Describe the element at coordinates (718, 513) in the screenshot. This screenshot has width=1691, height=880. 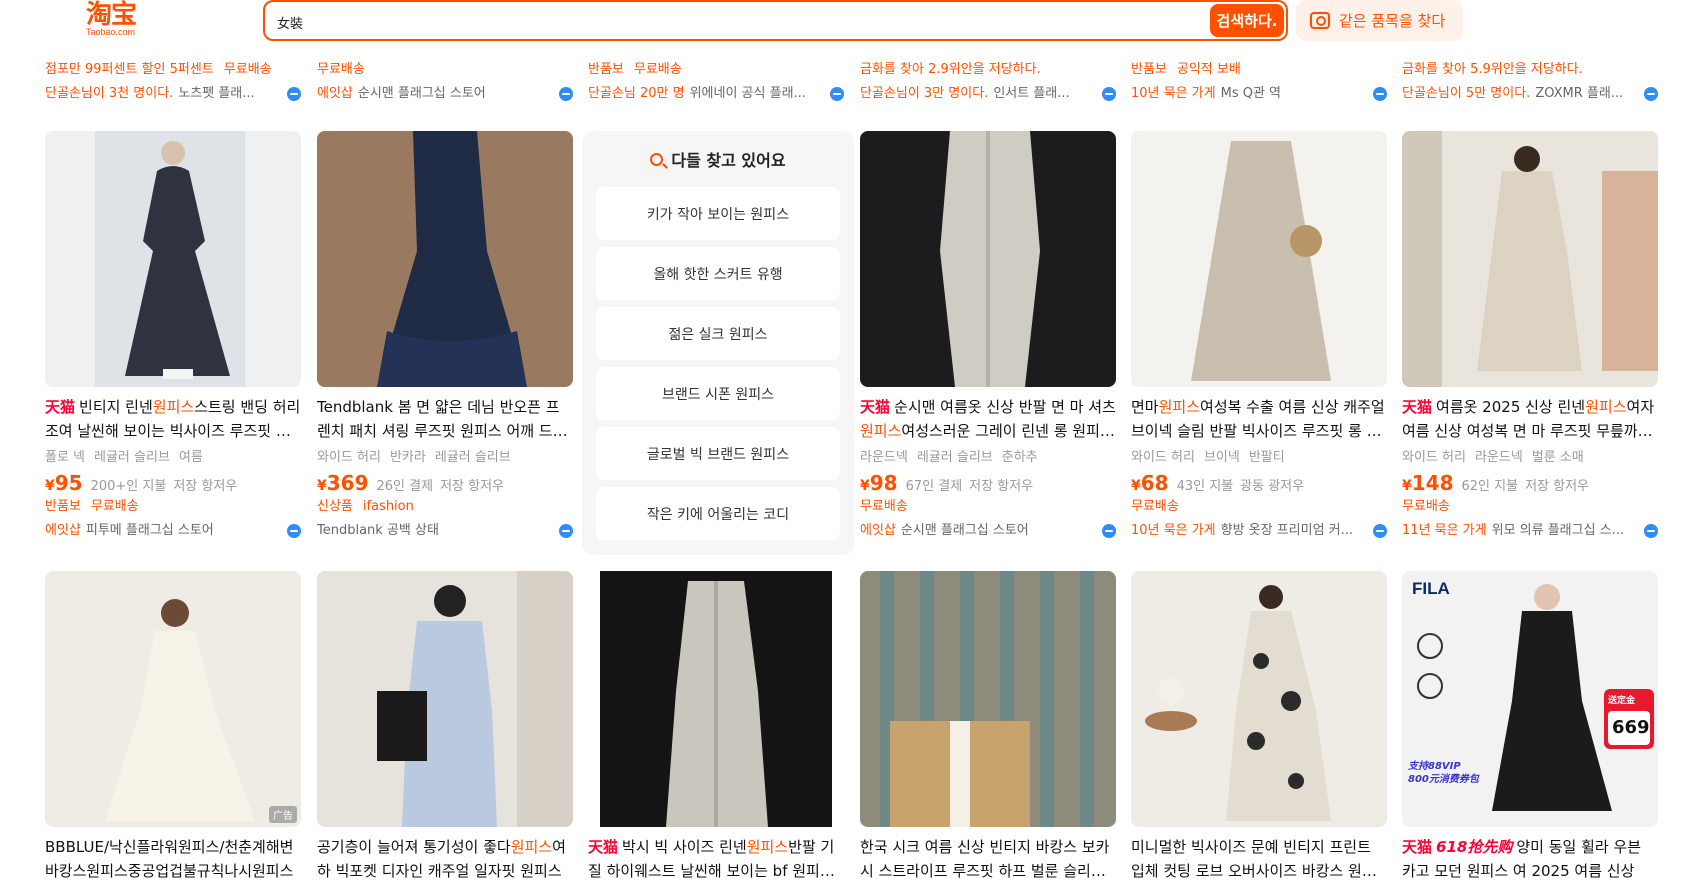
I see `popular-search-item: 작은 키에 어울리는 코디` at that location.